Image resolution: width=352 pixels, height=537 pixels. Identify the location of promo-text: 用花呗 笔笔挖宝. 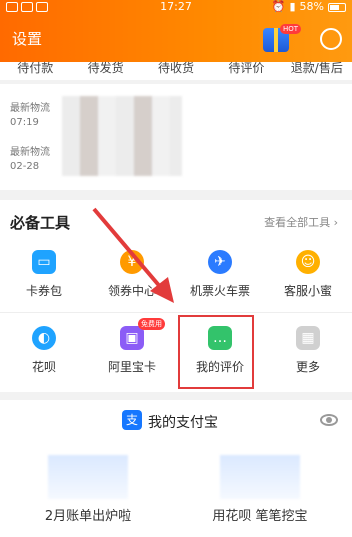
(260, 516).